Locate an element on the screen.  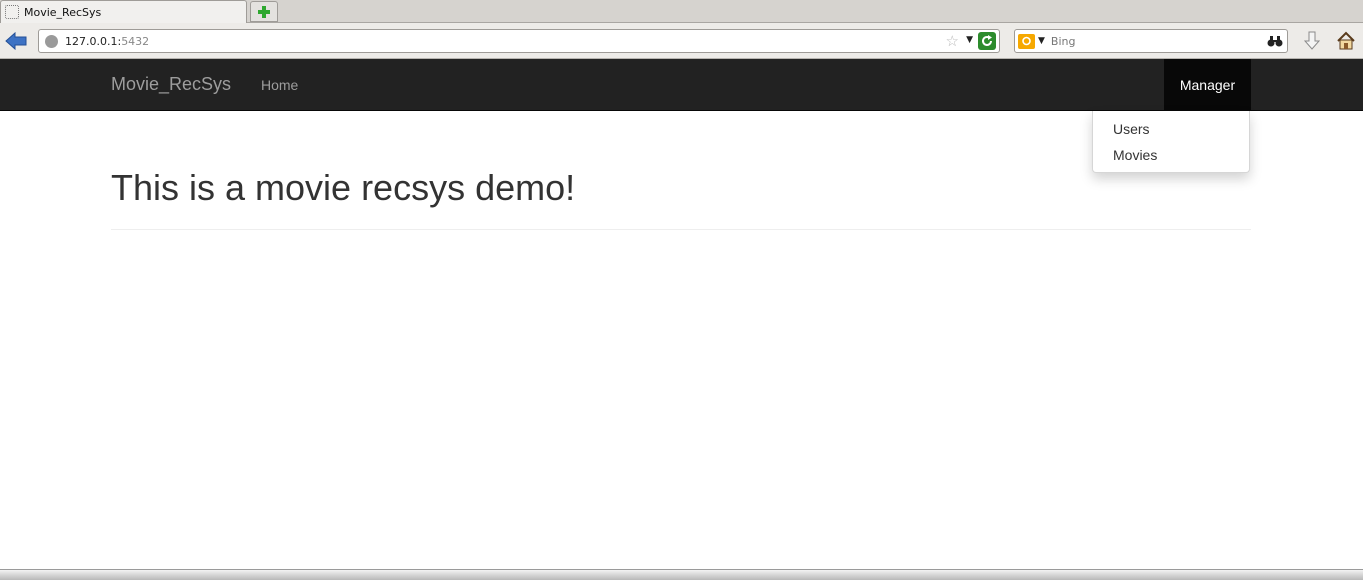
back-arrow-icon is located at coordinates (16, 41).